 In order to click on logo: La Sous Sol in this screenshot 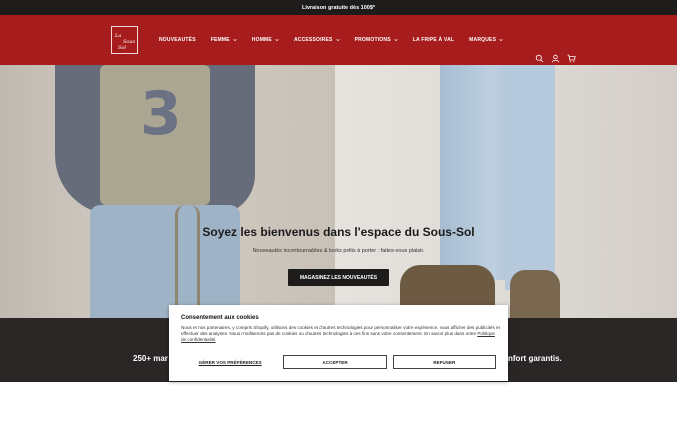, I will do `click(124, 40)`.